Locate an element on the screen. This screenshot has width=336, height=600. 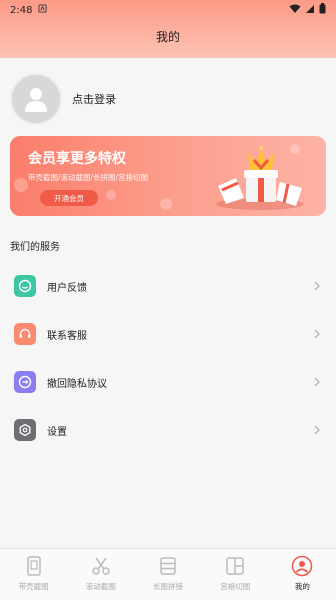
tab-label: 宫格切图 is located at coordinates (235, 586).